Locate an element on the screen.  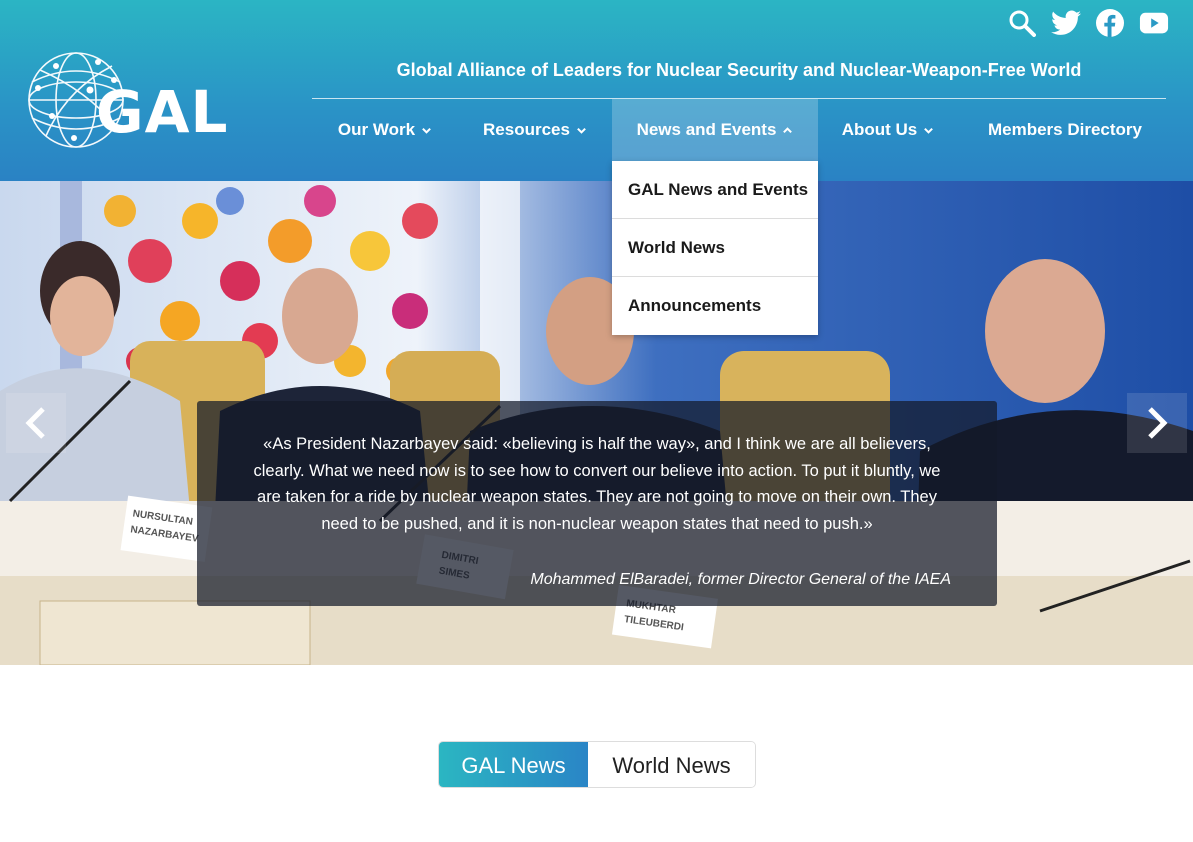
chevron-up-icon is located at coordinates (788, 129).